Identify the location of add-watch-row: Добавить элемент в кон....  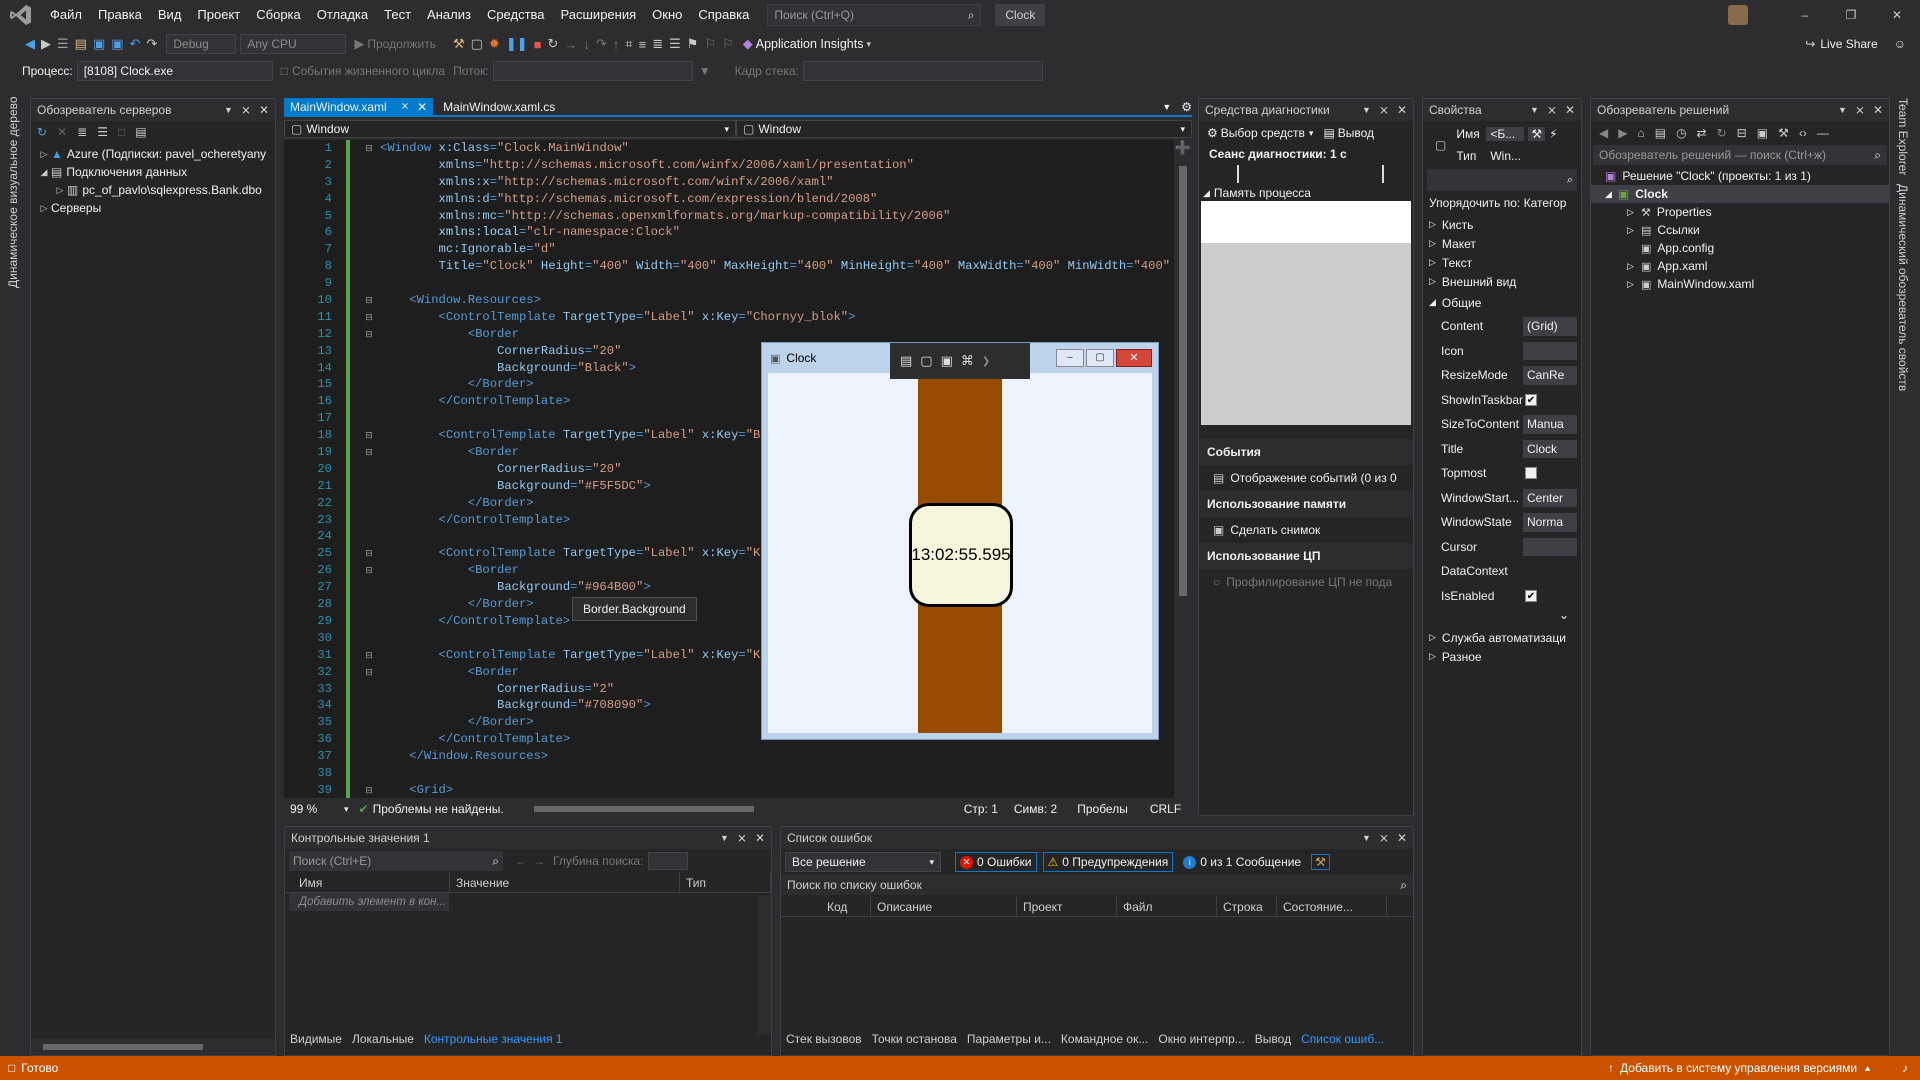
(369, 902).